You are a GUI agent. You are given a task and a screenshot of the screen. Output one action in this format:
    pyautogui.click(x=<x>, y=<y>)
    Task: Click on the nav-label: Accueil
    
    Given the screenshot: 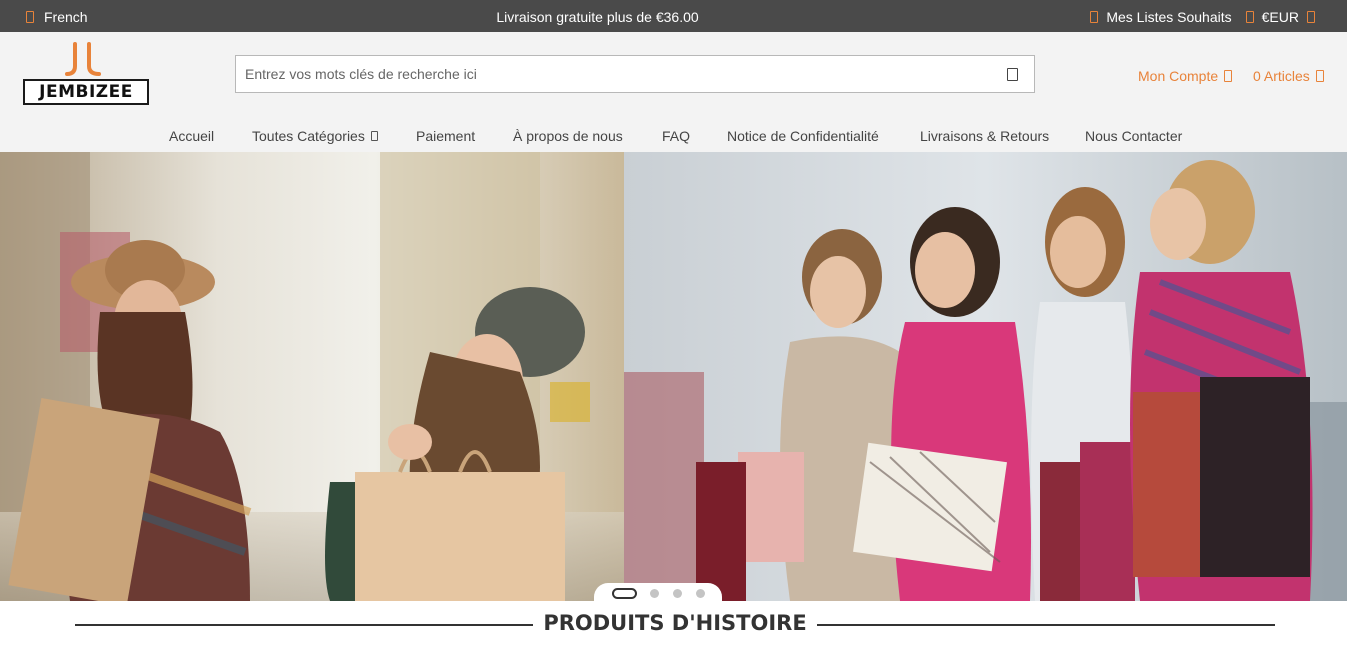 What is the action you would take?
    pyautogui.click(x=192, y=136)
    